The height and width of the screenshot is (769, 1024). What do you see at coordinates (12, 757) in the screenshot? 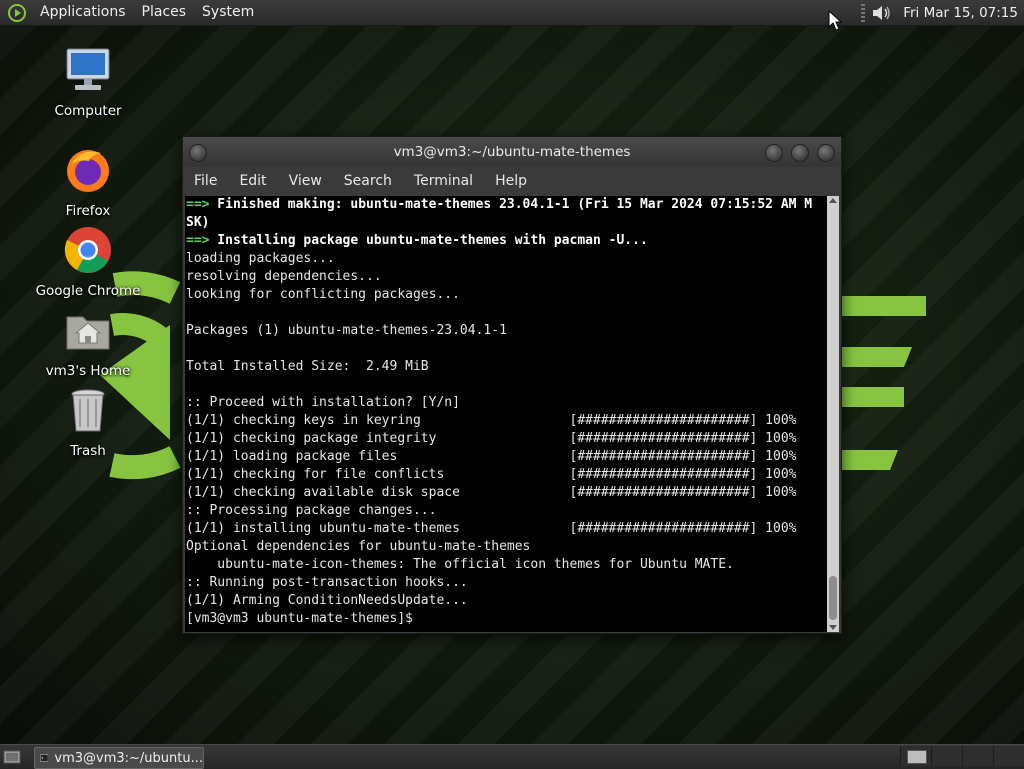
I see `show-desktop-icon` at bounding box center [12, 757].